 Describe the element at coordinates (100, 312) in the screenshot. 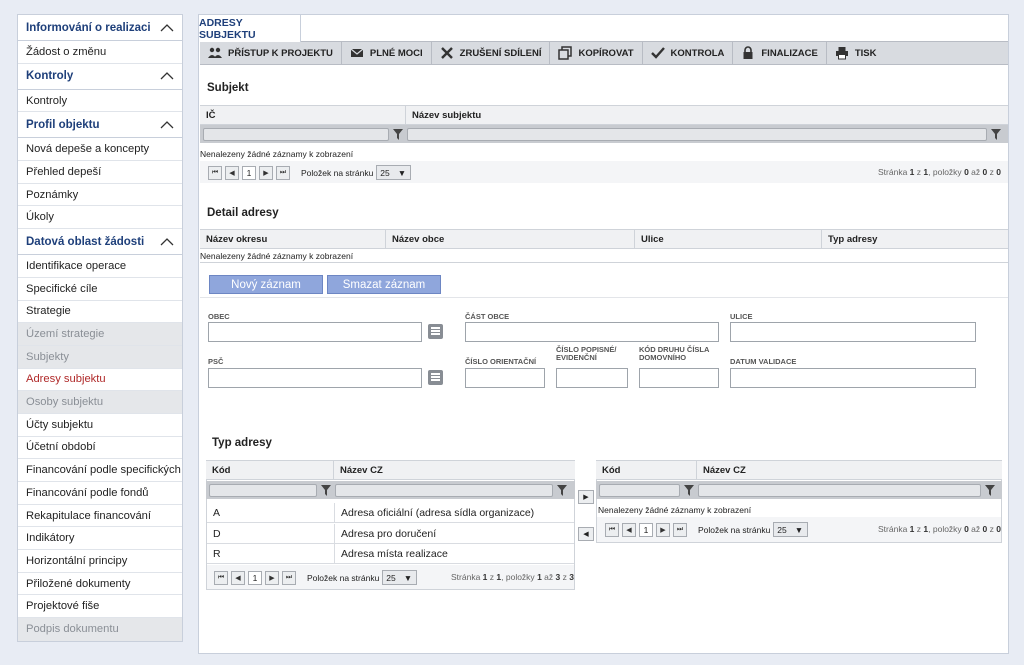

I see `sidebar-item-strategie: Strategie` at that location.